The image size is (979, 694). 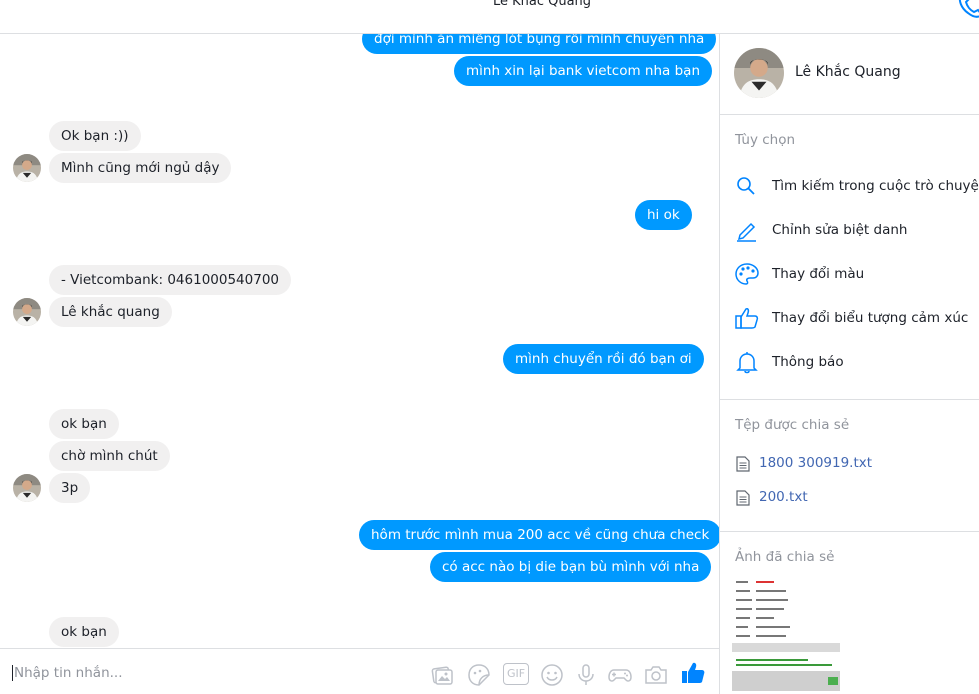 What do you see at coordinates (12, 673) in the screenshot?
I see `text-caret` at bounding box center [12, 673].